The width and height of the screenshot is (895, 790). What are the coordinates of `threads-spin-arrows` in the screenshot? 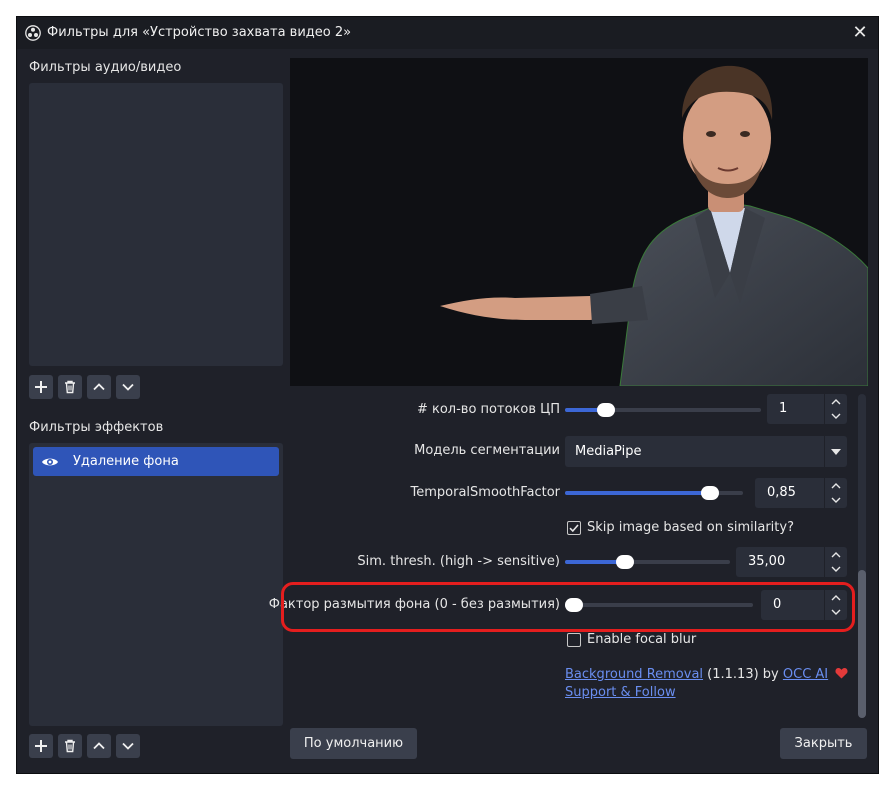 It's located at (835, 409).